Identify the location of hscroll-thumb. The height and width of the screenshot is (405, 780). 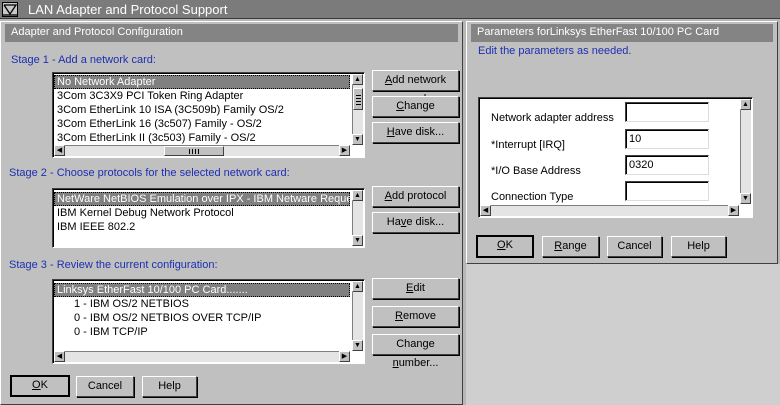
(194, 151).